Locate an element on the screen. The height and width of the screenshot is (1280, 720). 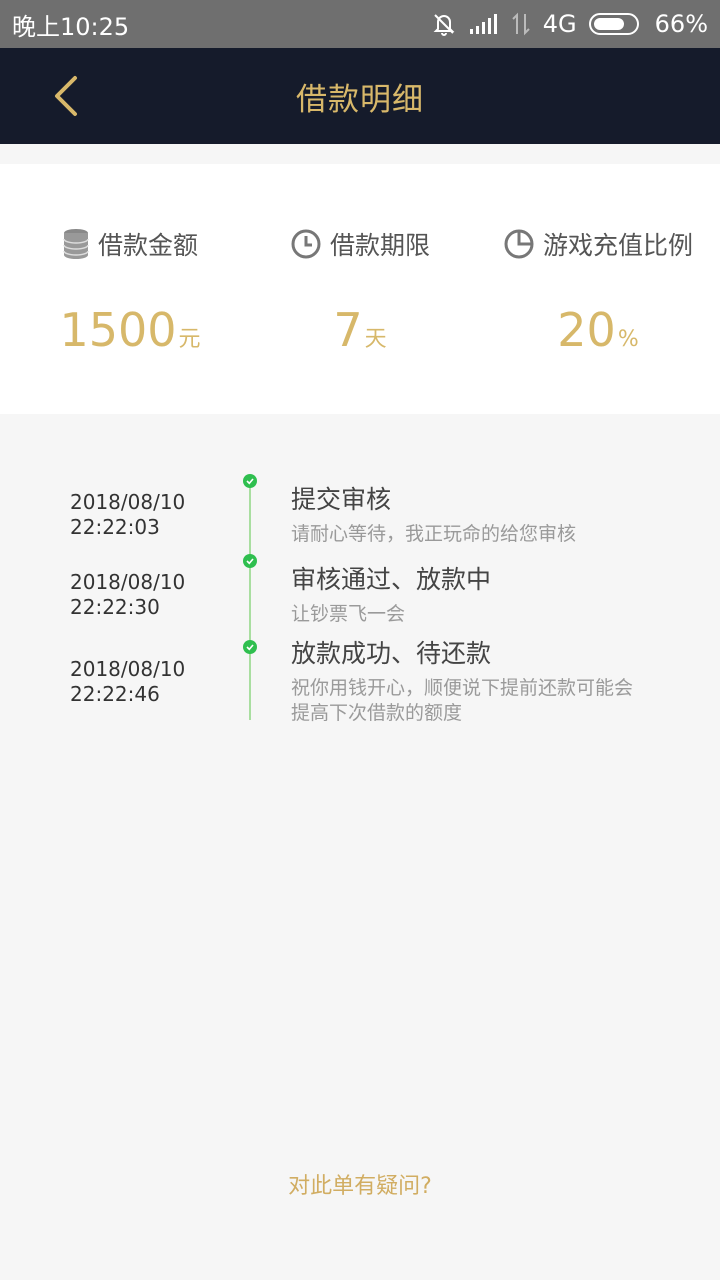
coins-icon is located at coordinates (76, 244).